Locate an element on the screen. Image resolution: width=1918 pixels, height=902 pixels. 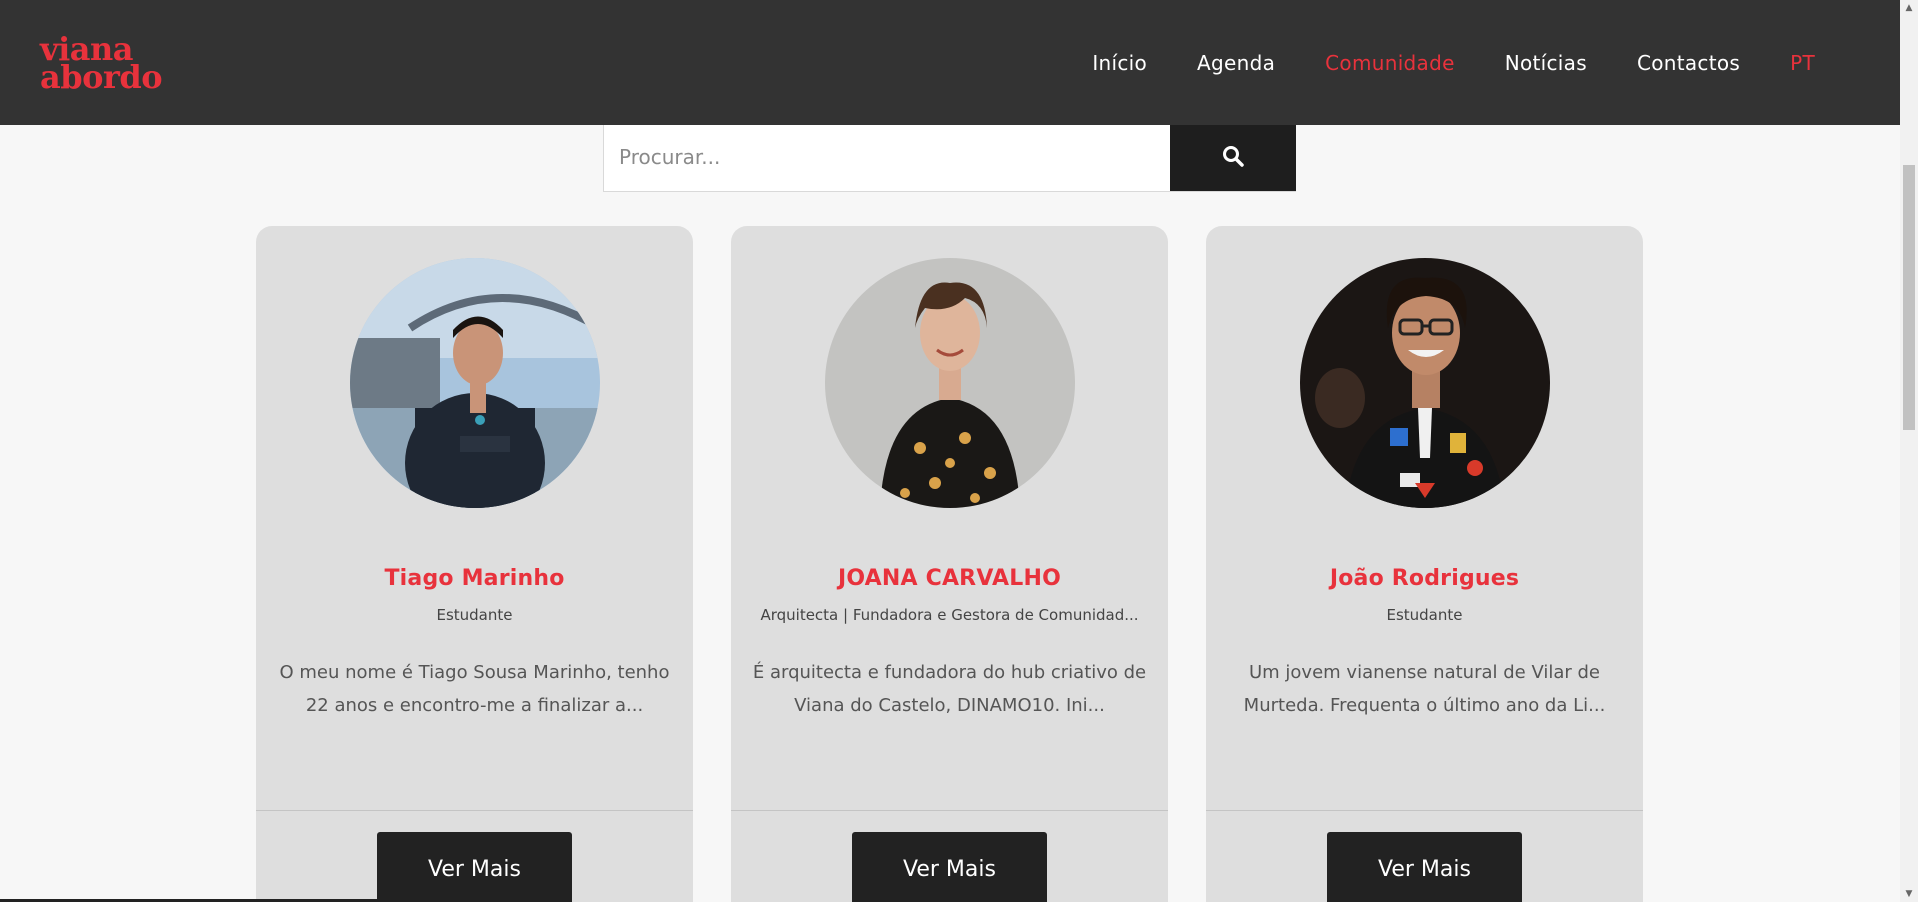
member-name: Tiago Marinho is located at coordinates (474, 578).